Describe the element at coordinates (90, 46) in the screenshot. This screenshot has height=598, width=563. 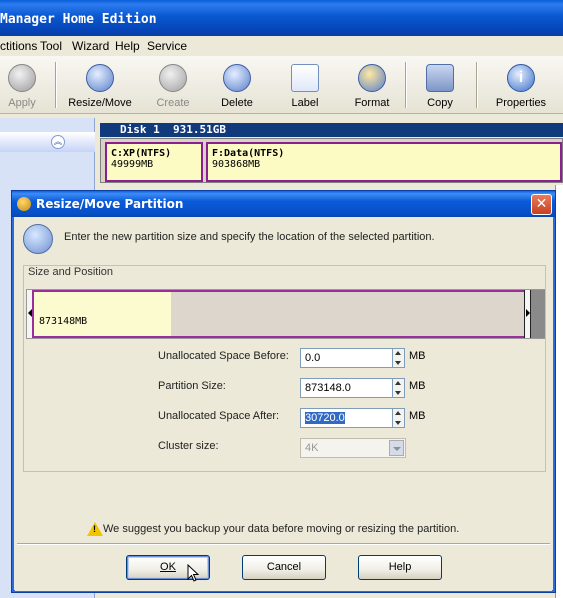
I see `menu-wizard: Wizard` at that location.